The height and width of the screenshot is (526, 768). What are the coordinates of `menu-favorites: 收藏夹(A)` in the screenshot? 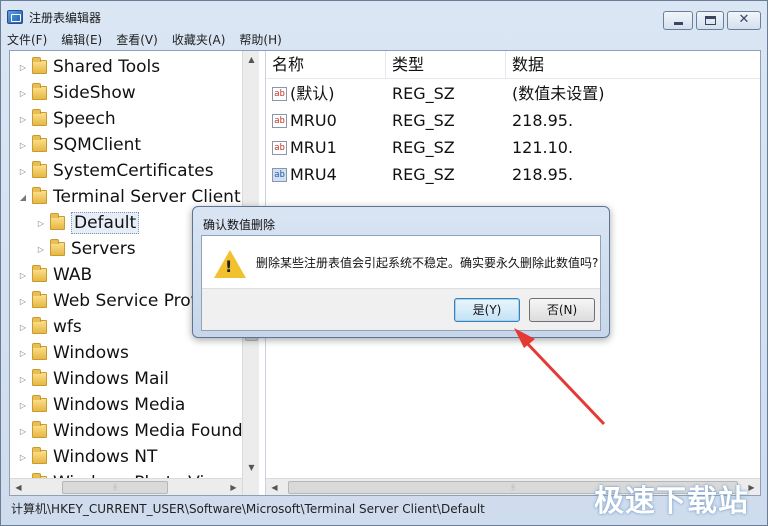 It's located at (199, 40).